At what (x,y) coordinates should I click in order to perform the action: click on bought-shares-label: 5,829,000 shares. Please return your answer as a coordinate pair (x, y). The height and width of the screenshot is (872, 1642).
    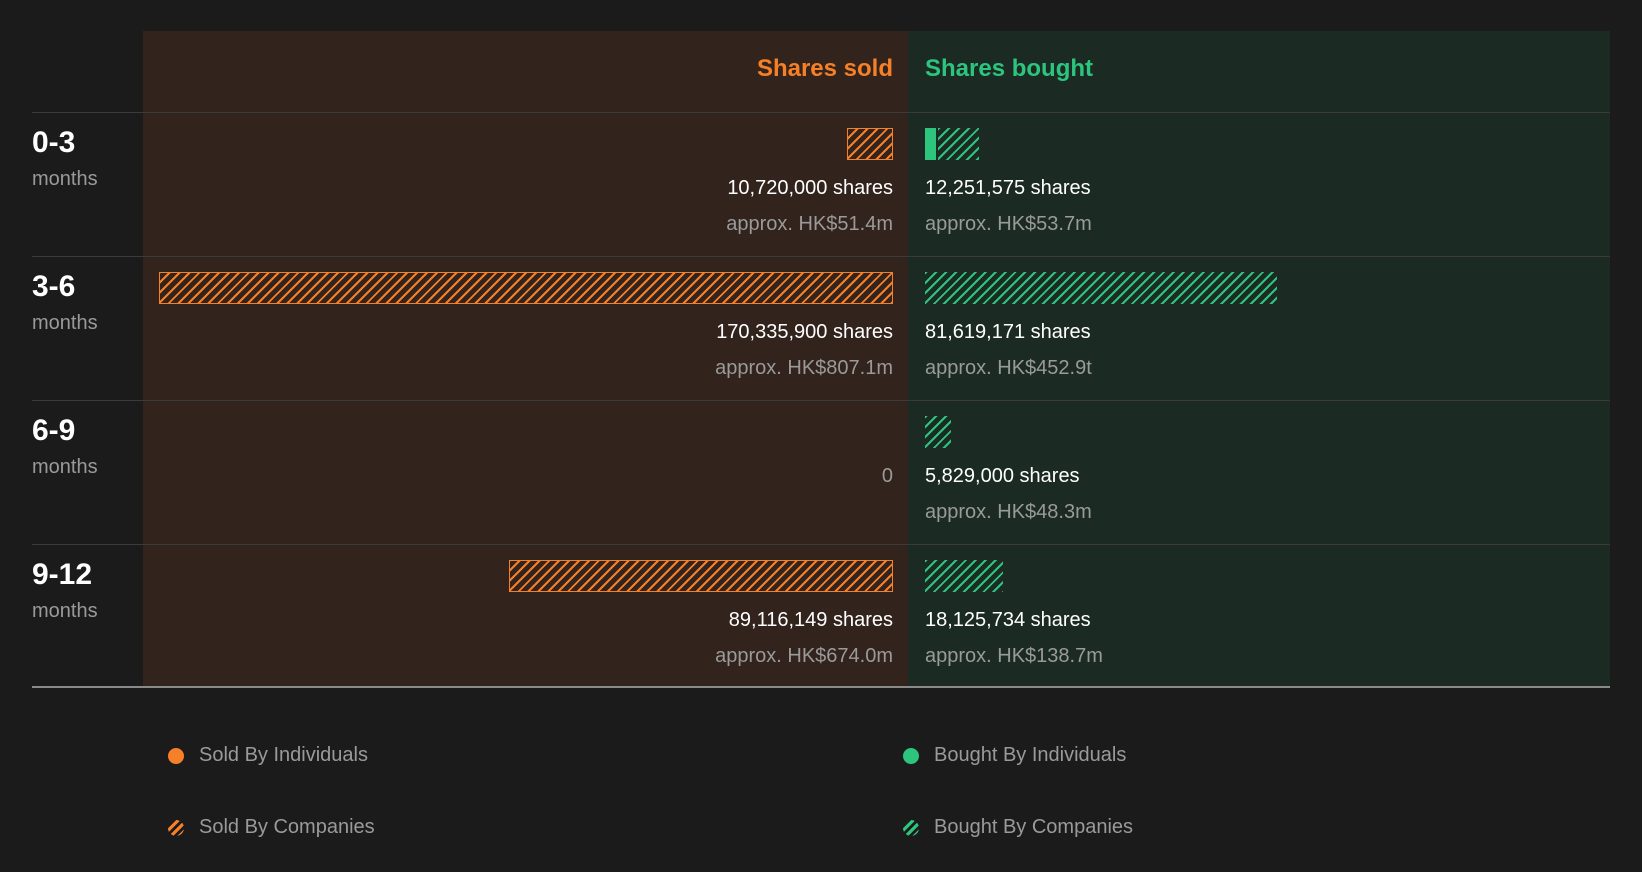
    Looking at the image, I should click on (1002, 476).